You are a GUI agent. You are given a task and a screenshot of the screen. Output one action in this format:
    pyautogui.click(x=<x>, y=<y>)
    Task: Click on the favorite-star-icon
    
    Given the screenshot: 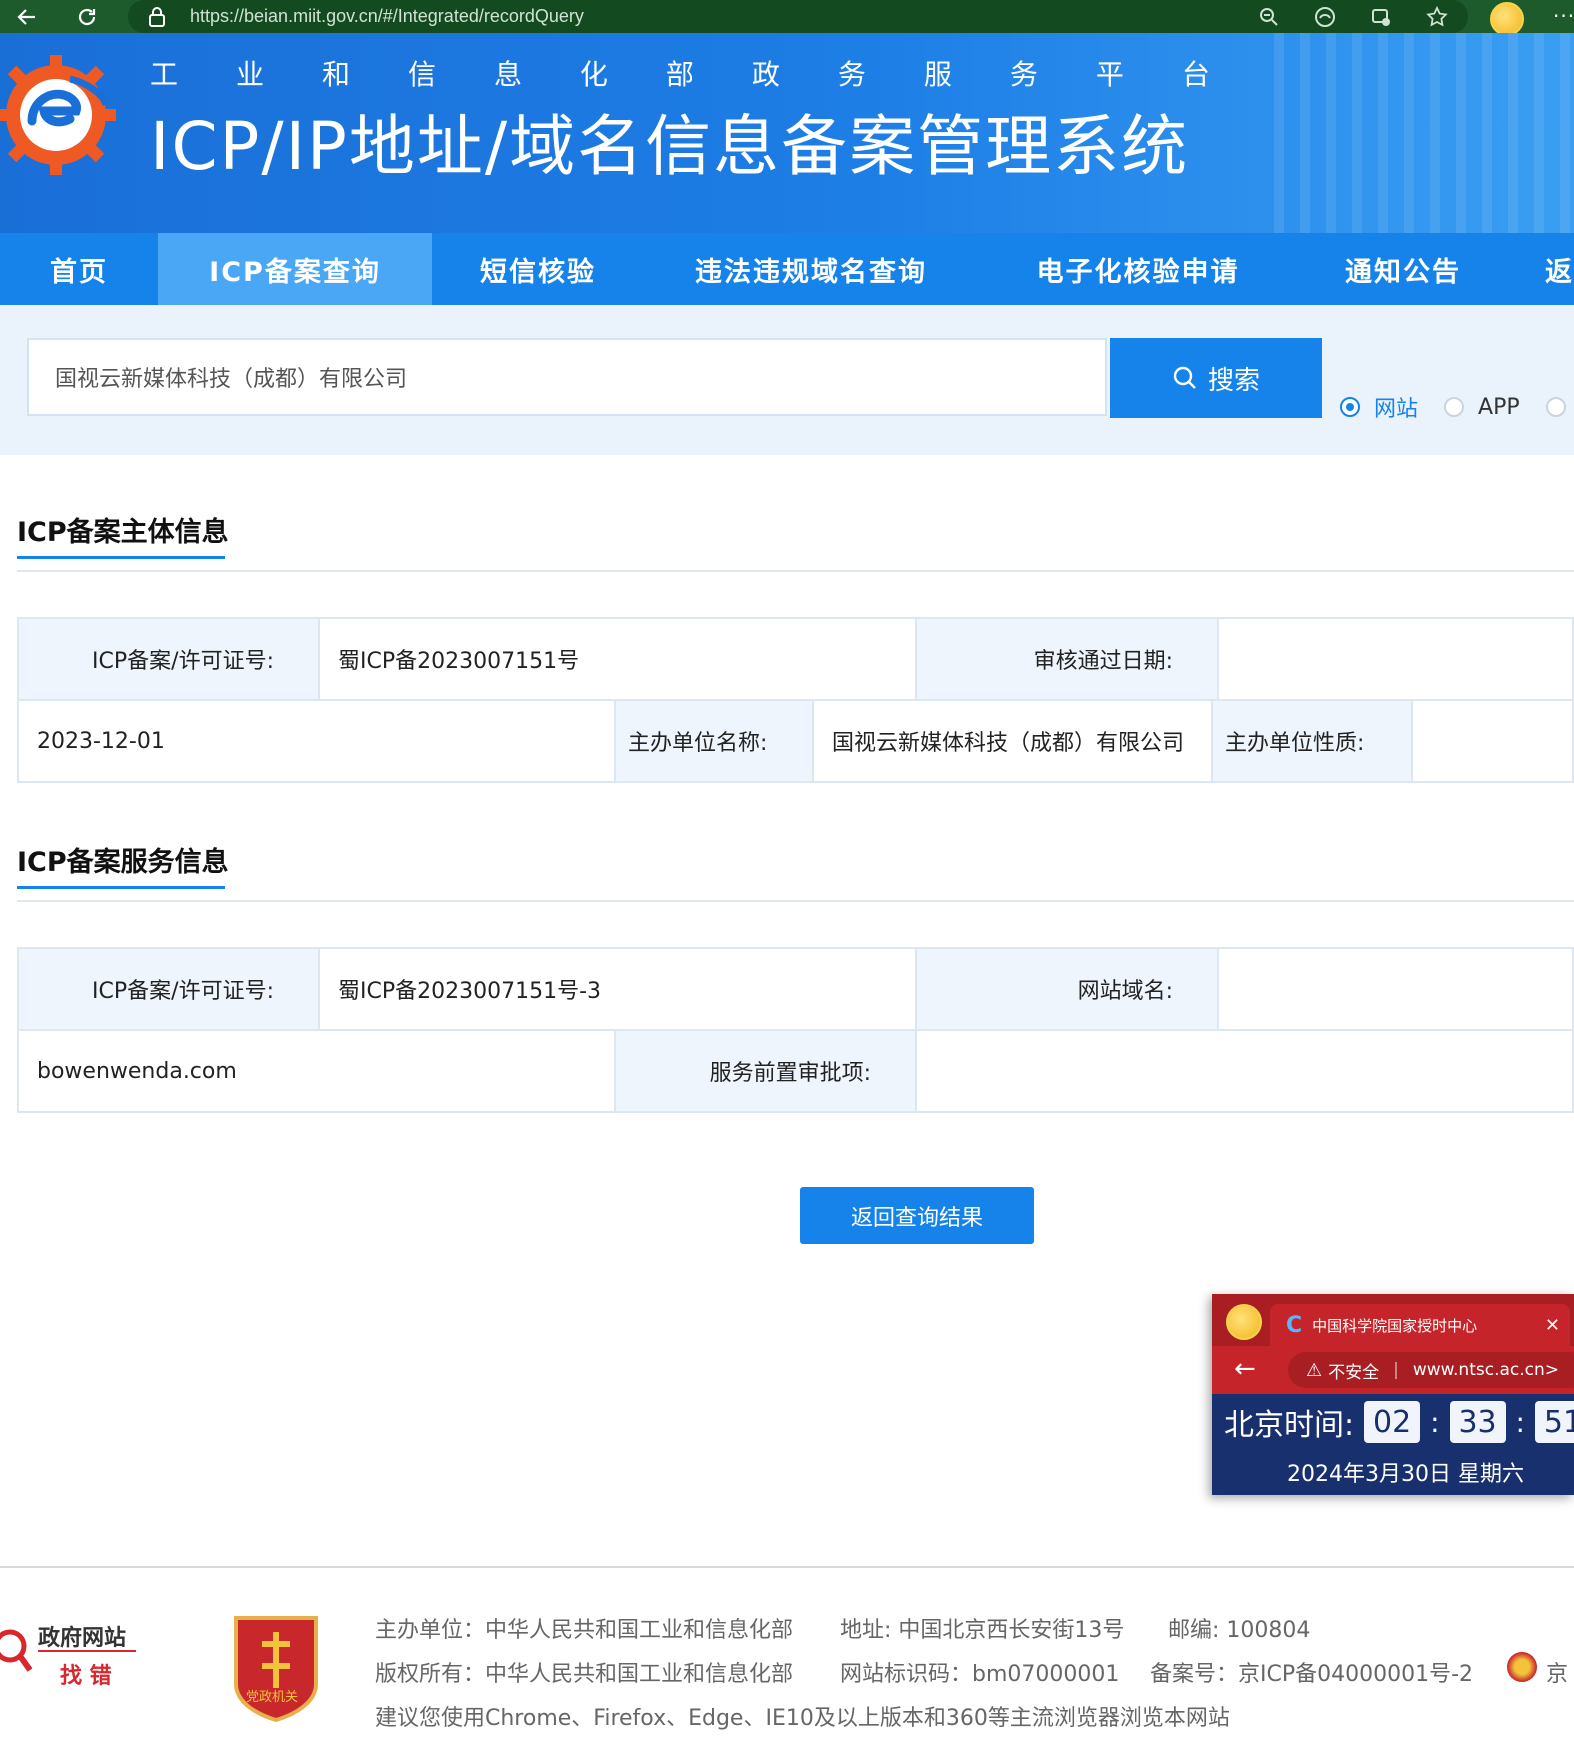 What is the action you would take?
    pyautogui.click(x=1437, y=16)
    